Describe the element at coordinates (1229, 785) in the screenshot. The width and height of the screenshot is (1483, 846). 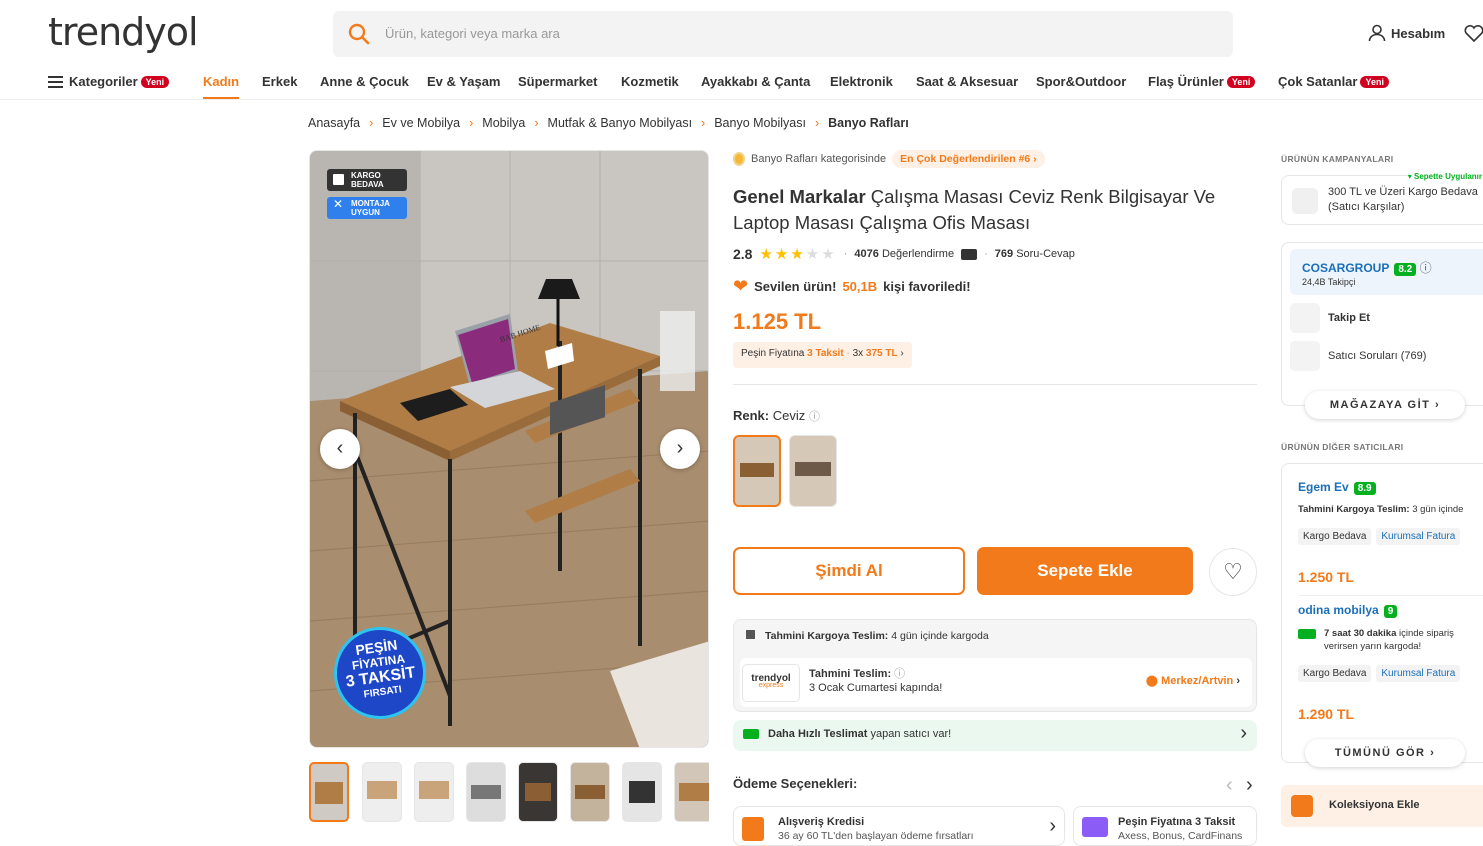
I see `payment-prev-button: ‹` at that location.